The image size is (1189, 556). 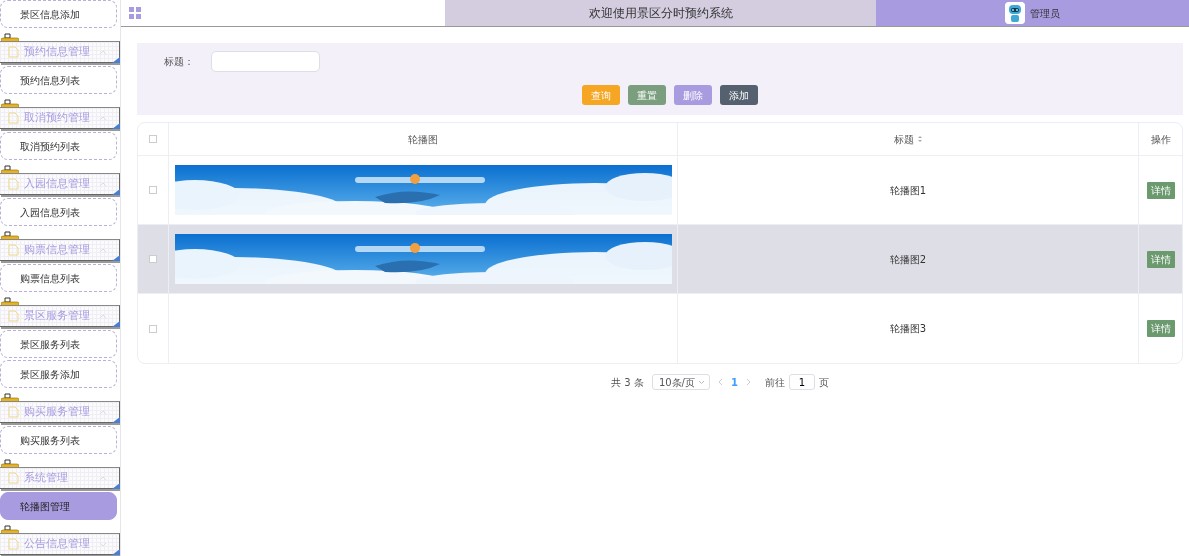 I want to click on next-page-icon, so click(x=748, y=382).